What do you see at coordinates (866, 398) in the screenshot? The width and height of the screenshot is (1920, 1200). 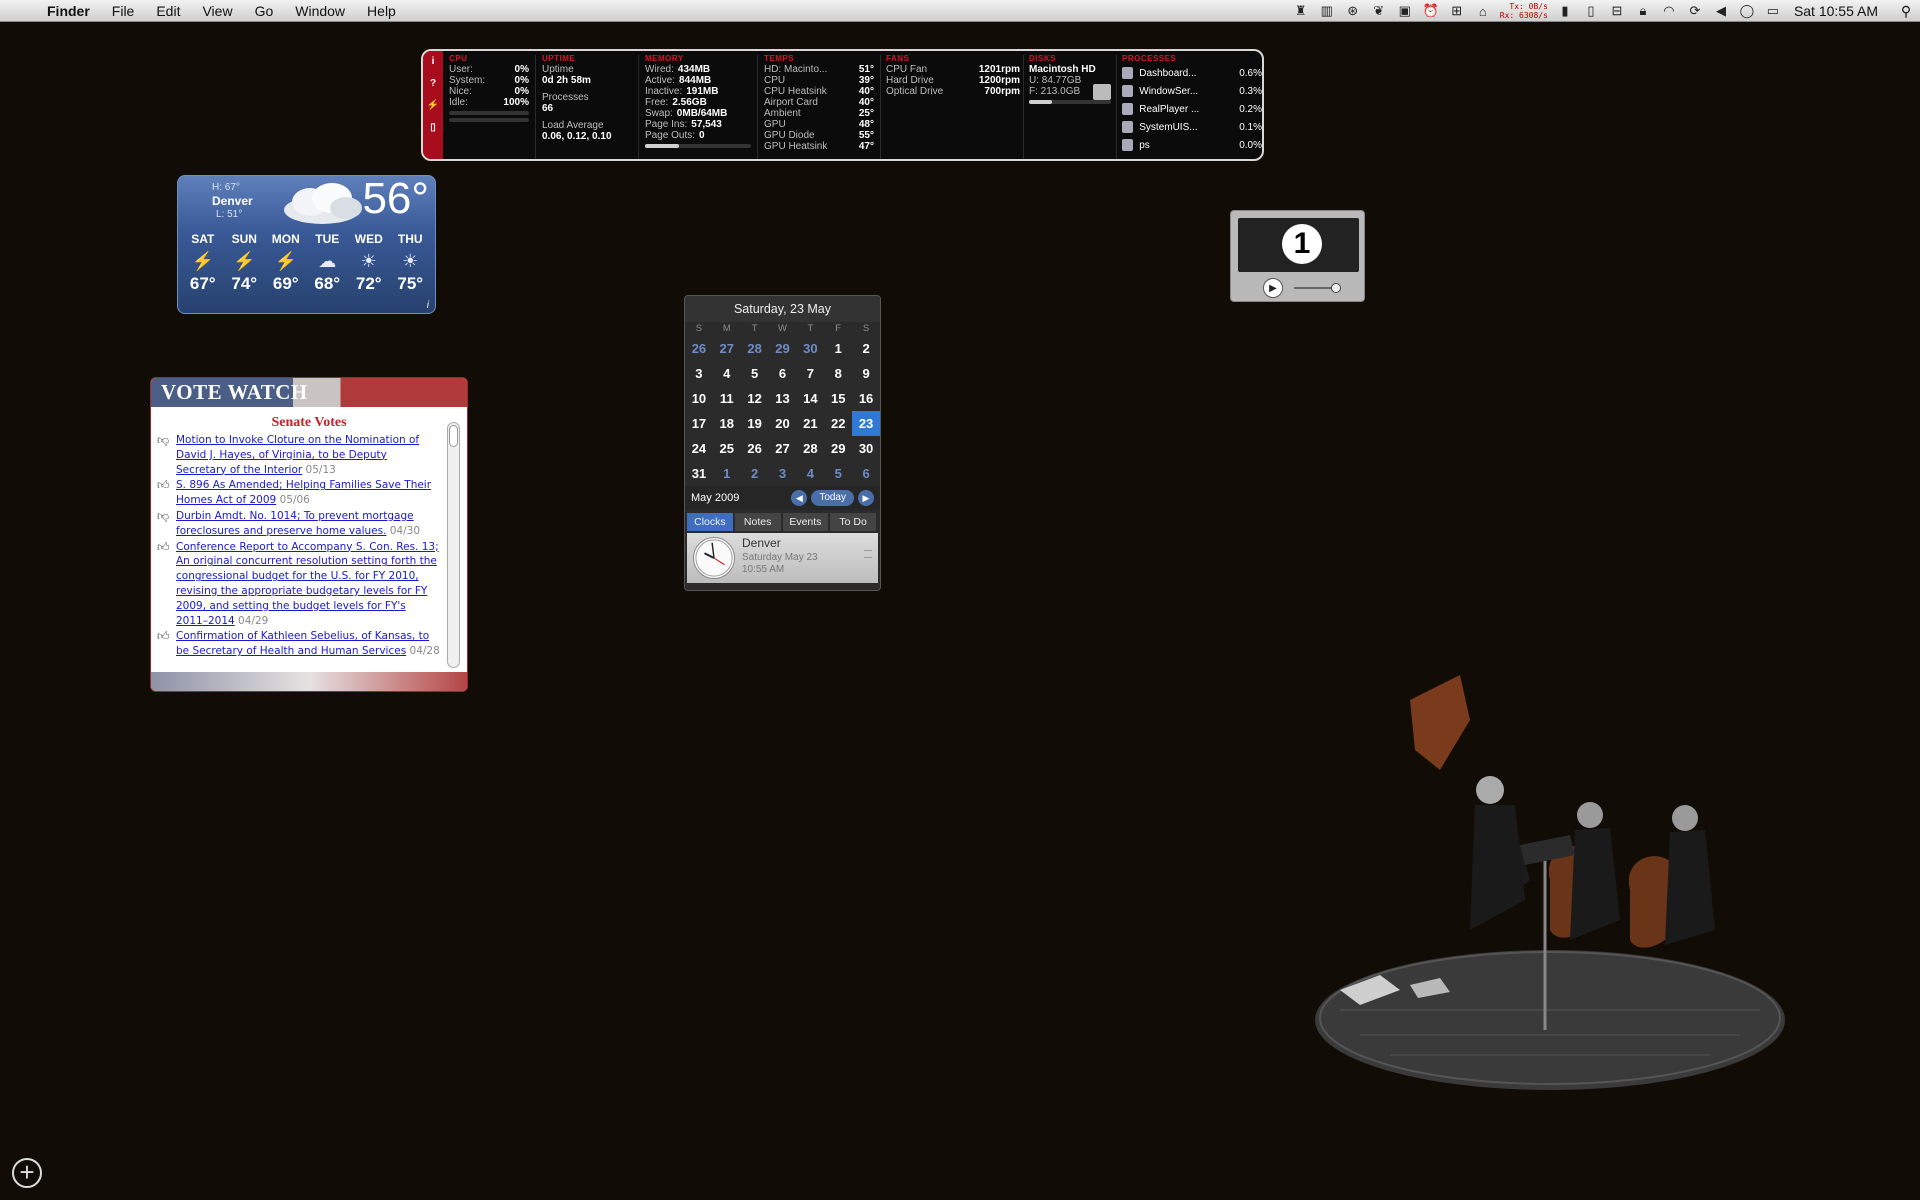 I see `calendar-day: 16` at bounding box center [866, 398].